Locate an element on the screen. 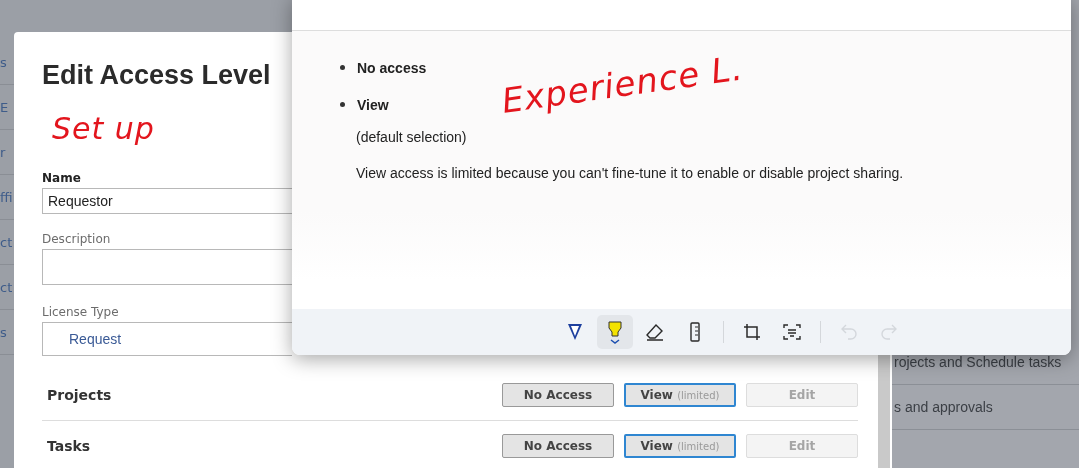  list-row-text: s and approvals is located at coordinates (943, 407).